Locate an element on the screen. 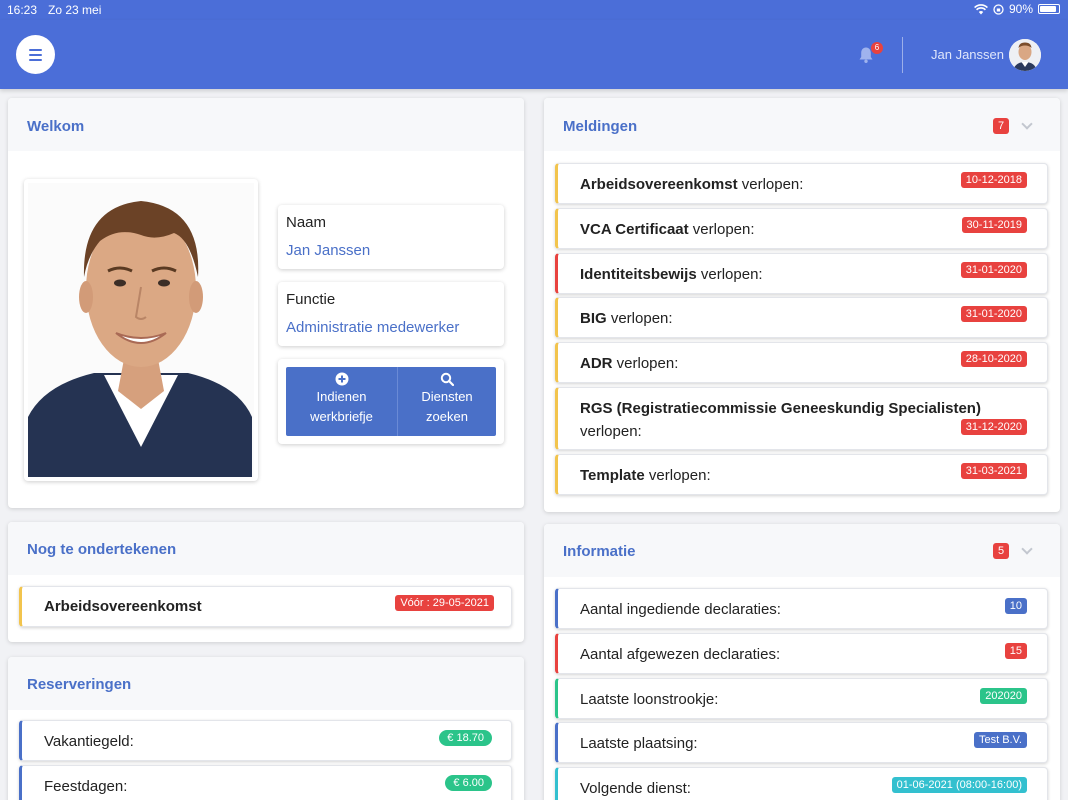 The width and height of the screenshot is (1068, 800). battery-icon is located at coordinates (1049, 9).